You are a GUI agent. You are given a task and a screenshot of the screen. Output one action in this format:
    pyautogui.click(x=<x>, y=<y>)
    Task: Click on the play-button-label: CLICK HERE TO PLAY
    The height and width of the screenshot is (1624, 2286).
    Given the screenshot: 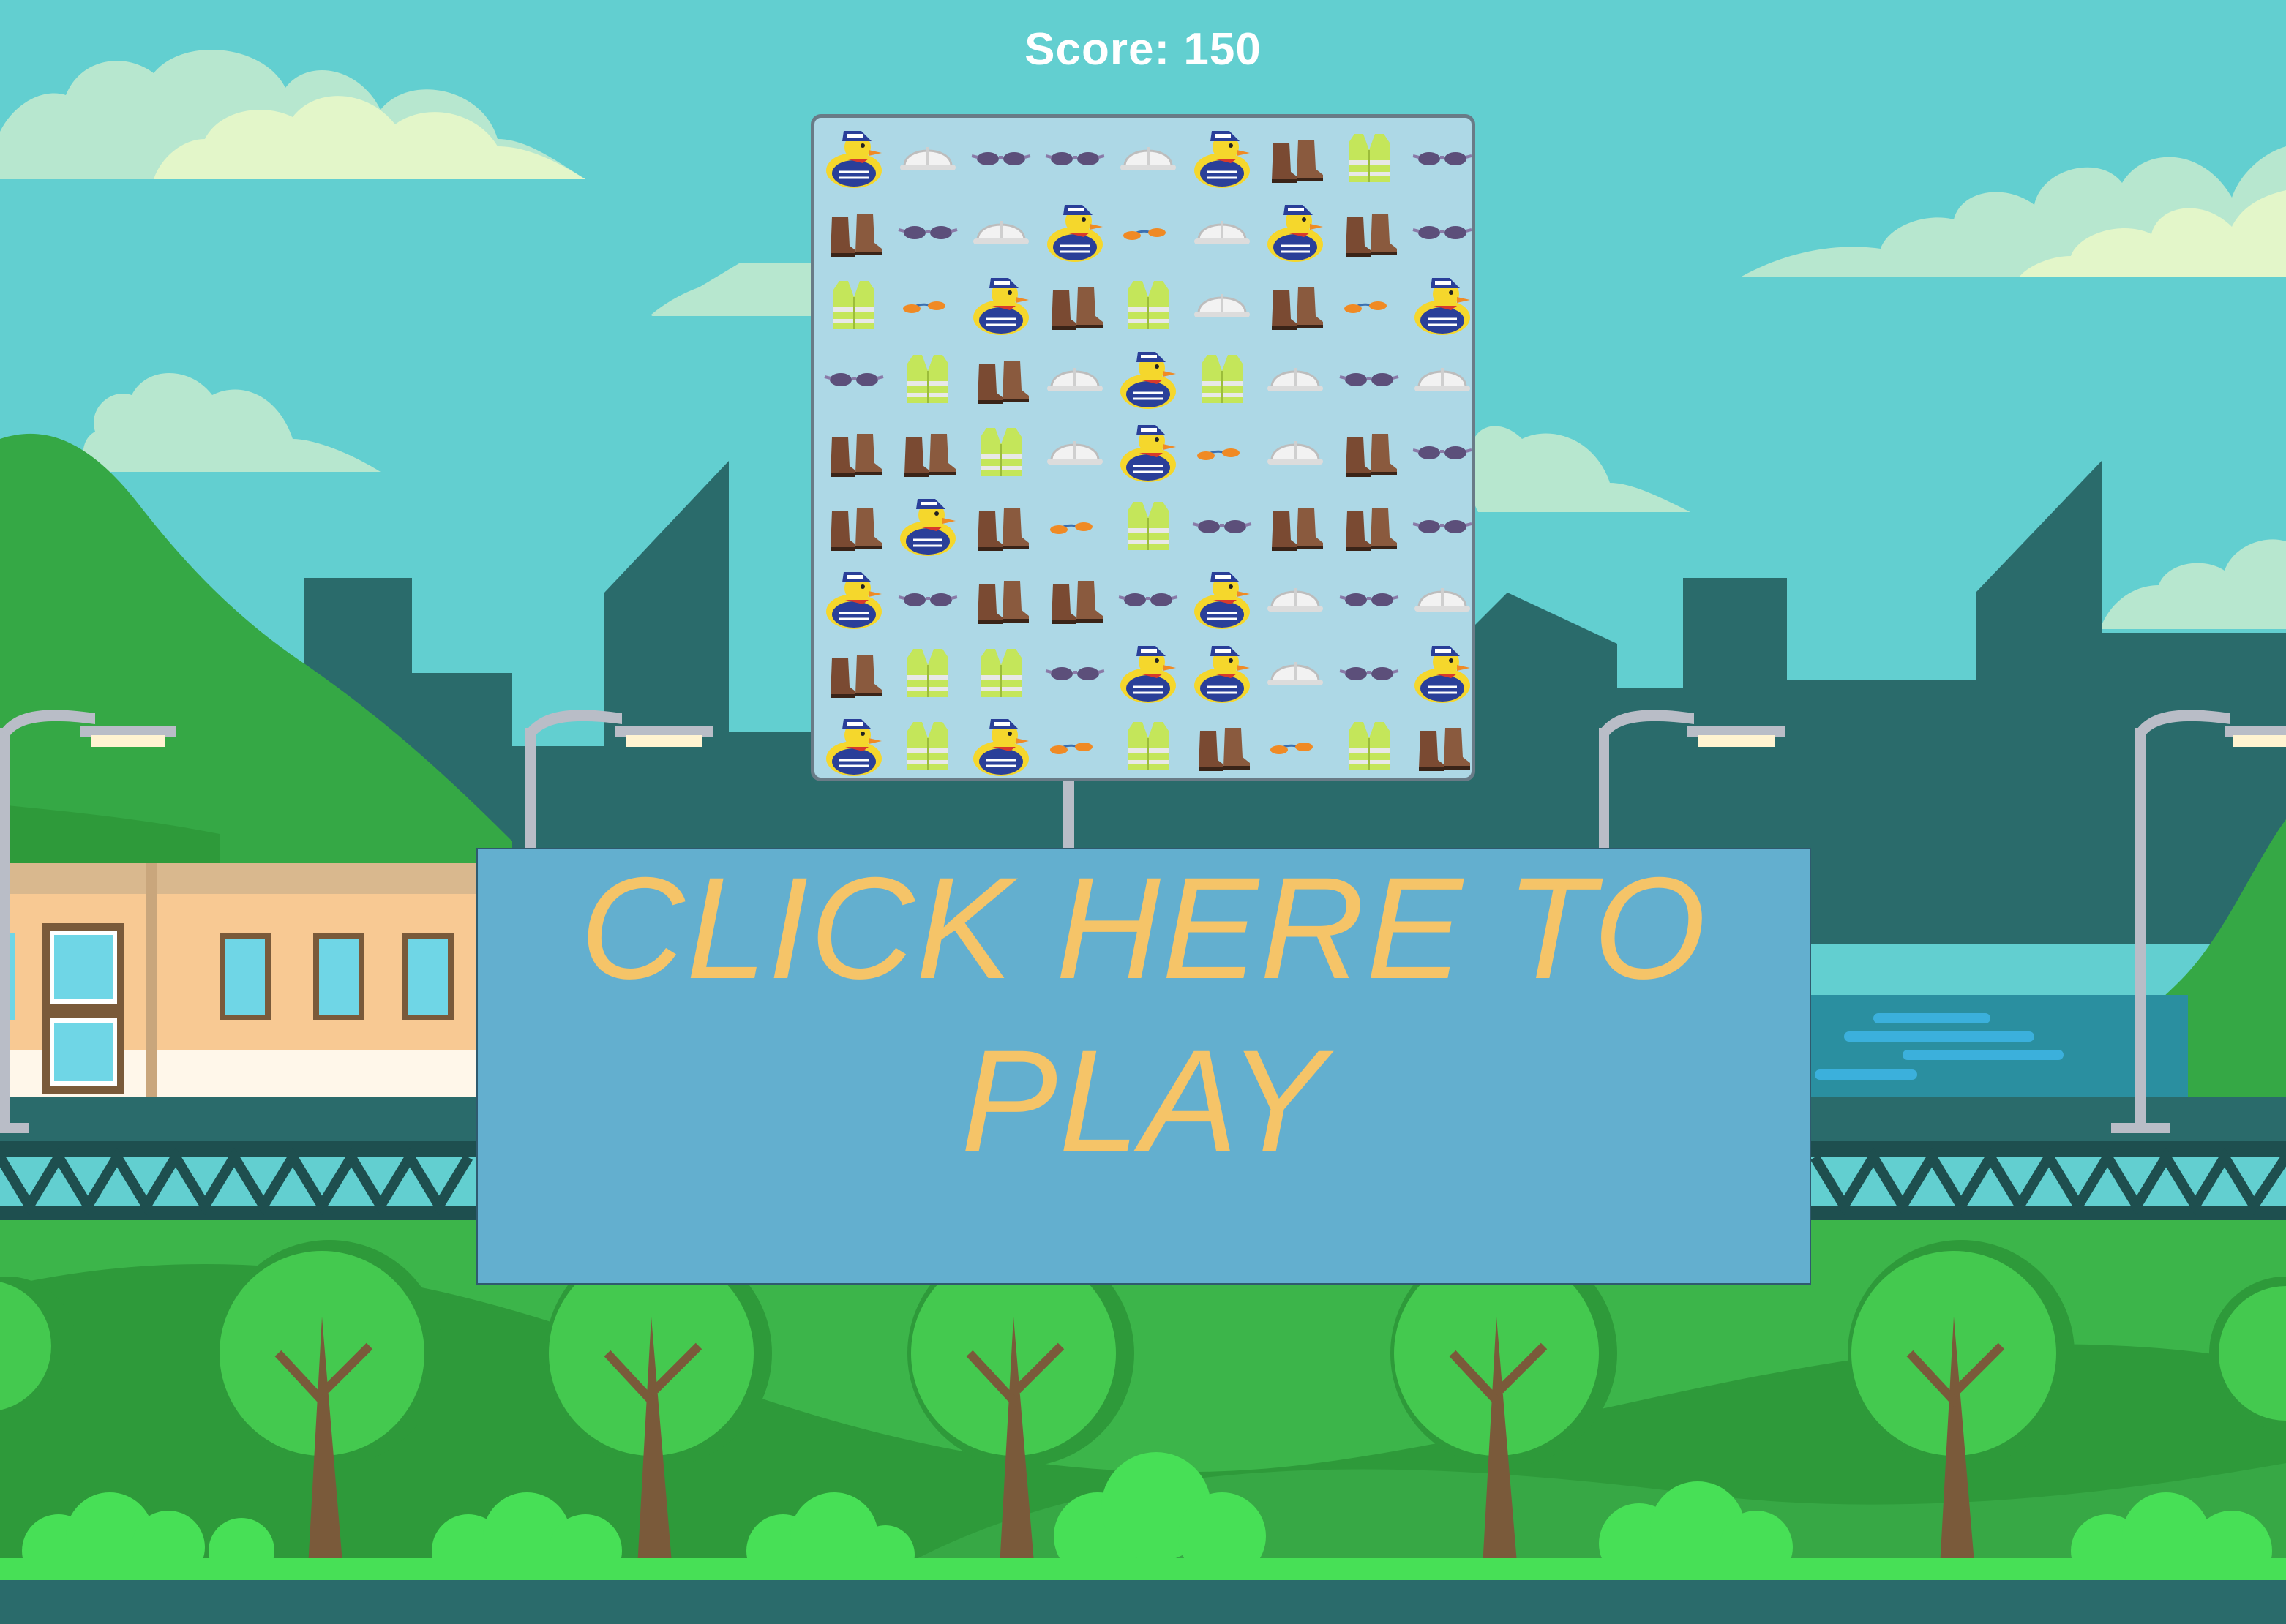 What is the action you would take?
    pyautogui.click(x=1144, y=1014)
    